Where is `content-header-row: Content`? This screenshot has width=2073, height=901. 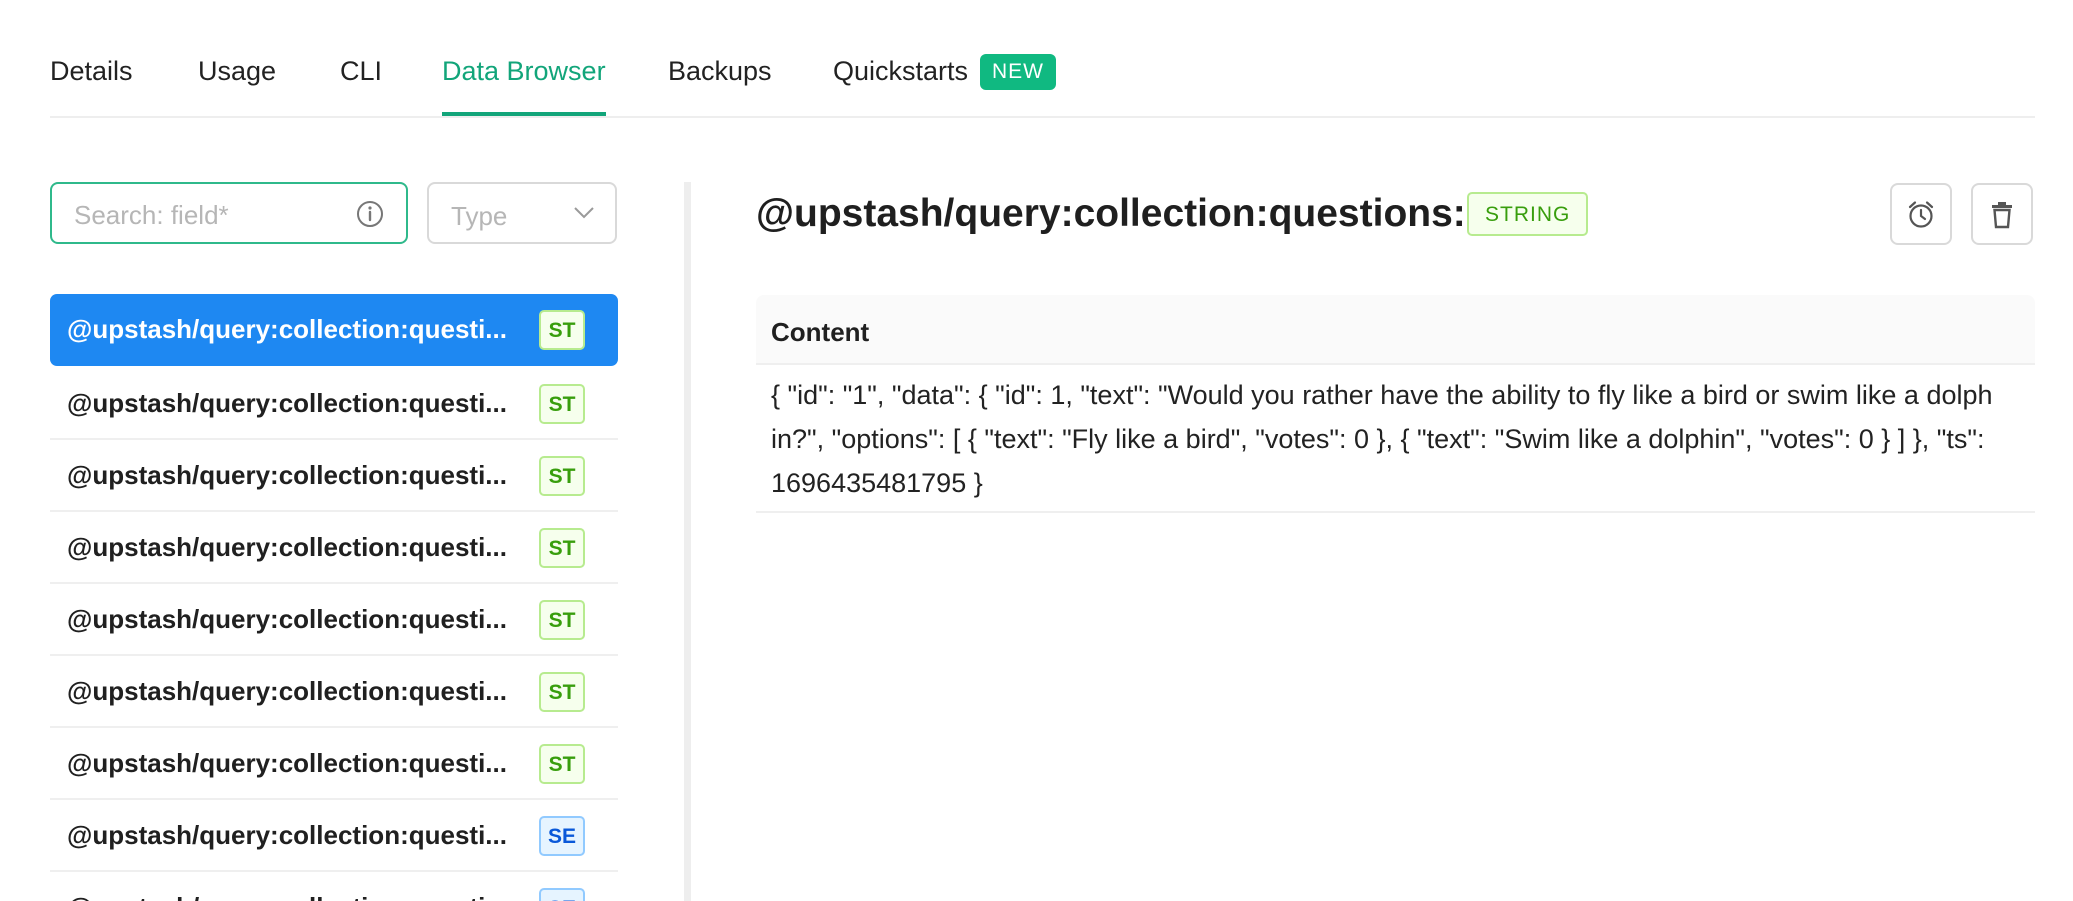 content-header-row: Content is located at coordinates (1395, 330).